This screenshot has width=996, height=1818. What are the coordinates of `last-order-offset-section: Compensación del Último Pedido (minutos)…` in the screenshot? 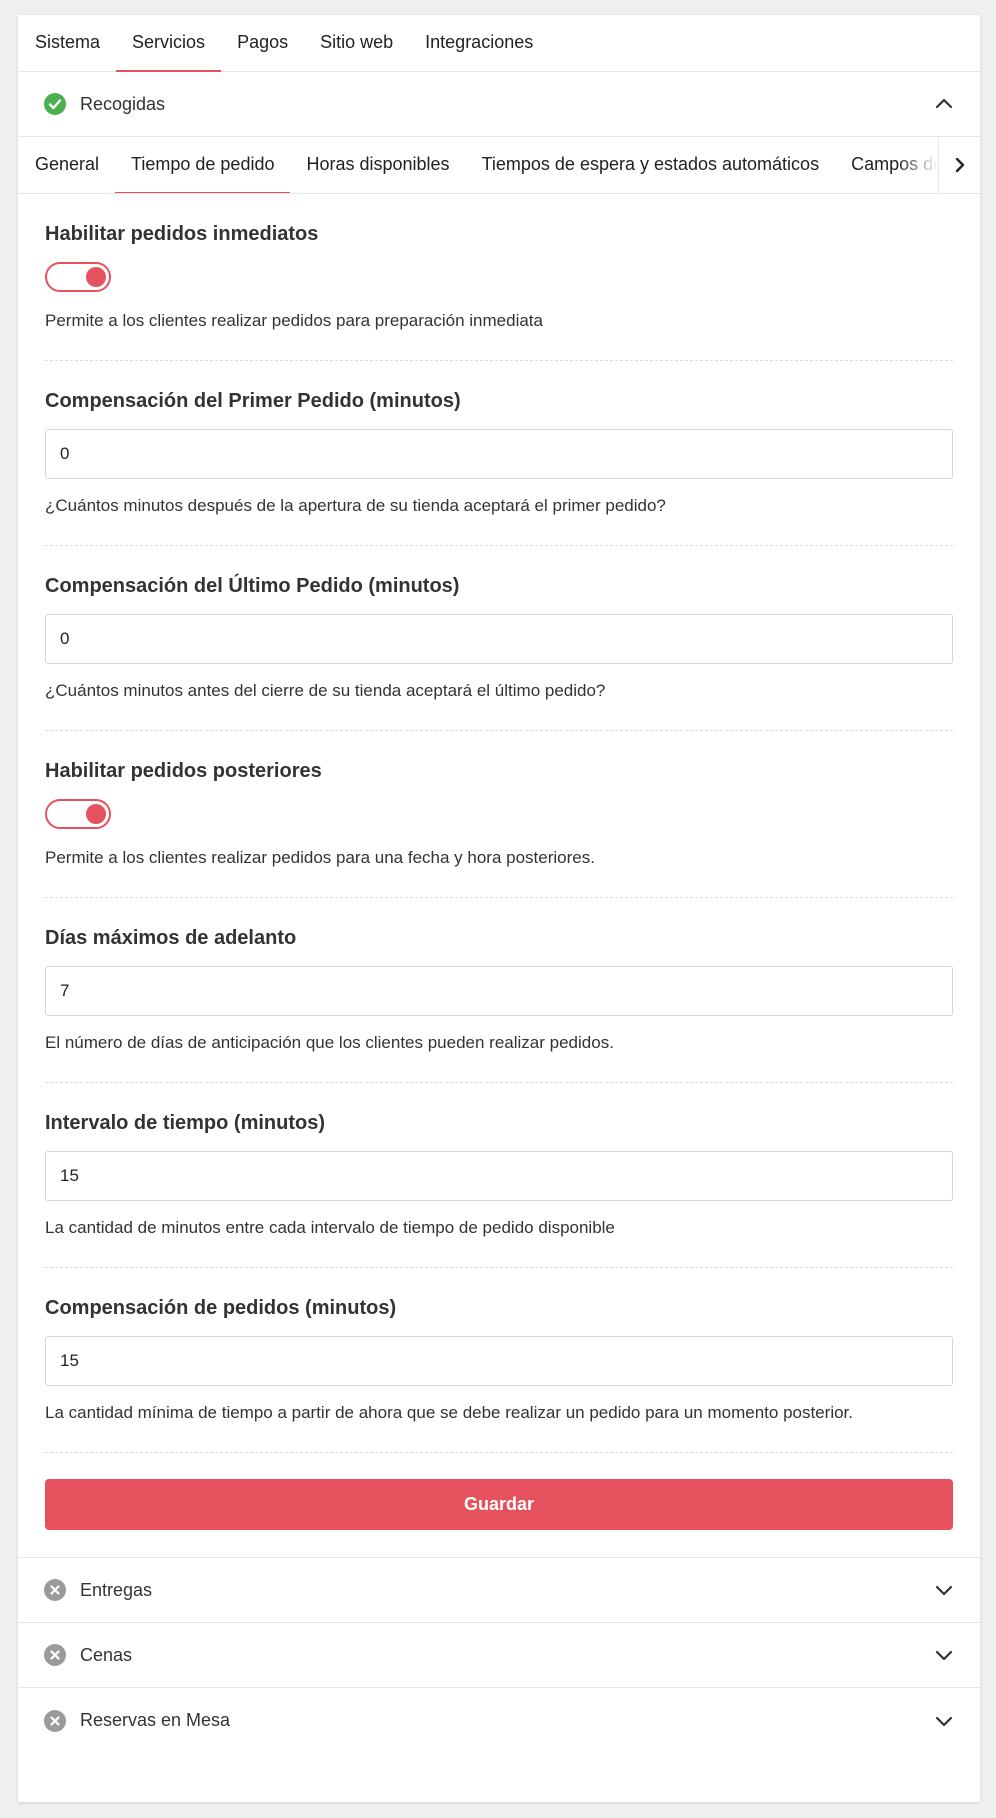 It's located at (499, 638).